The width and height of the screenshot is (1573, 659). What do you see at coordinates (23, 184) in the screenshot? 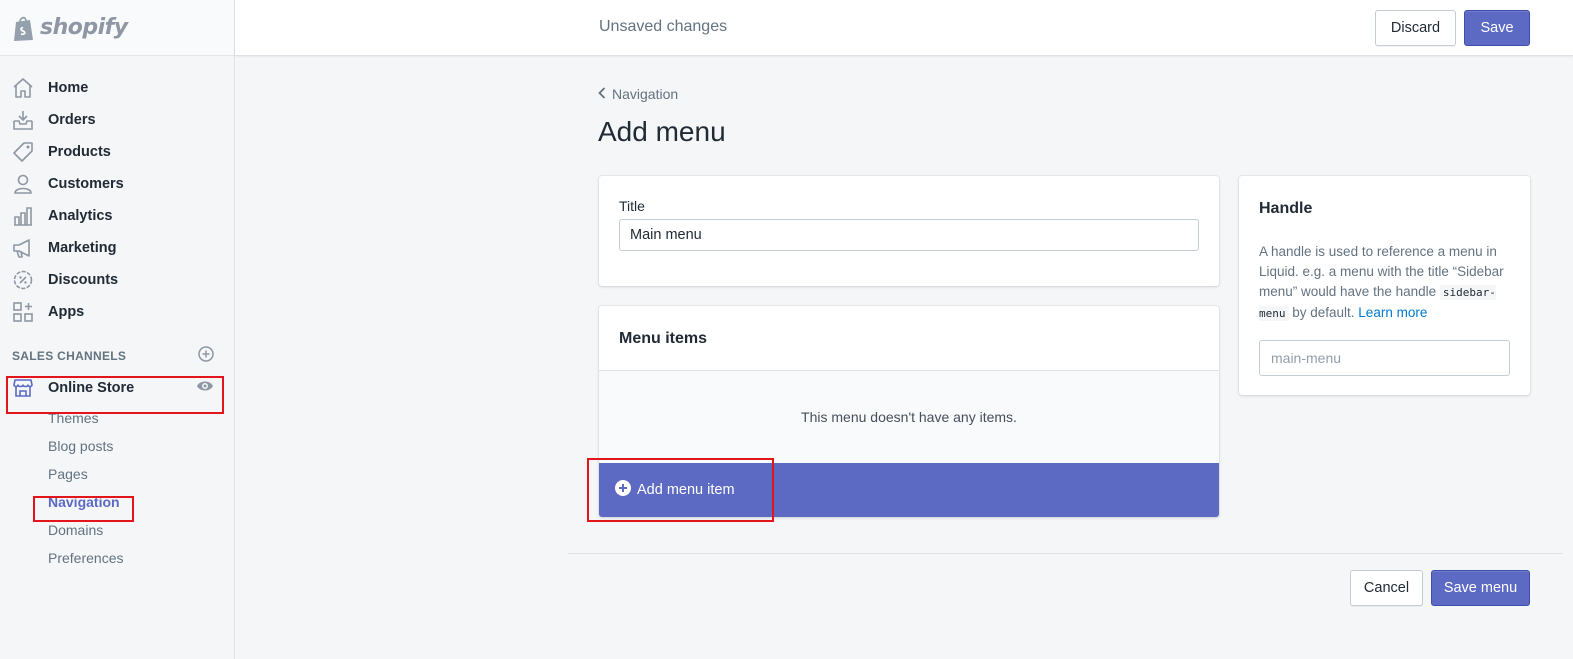
I see `person-icon` at bounding box center [23, 184].